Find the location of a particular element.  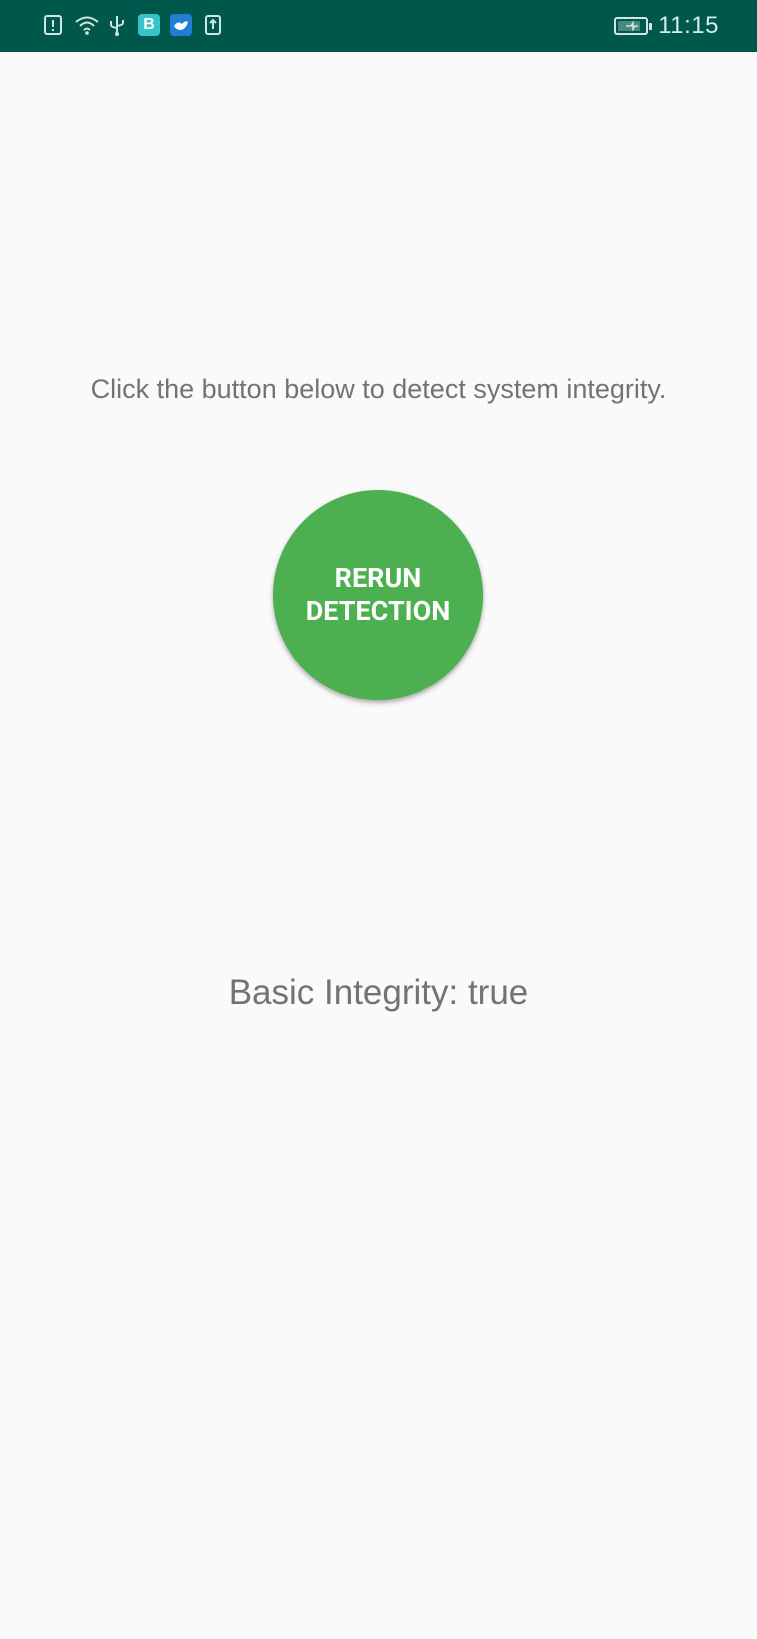

sim-alert-icon is located at coordinates (53, 25).